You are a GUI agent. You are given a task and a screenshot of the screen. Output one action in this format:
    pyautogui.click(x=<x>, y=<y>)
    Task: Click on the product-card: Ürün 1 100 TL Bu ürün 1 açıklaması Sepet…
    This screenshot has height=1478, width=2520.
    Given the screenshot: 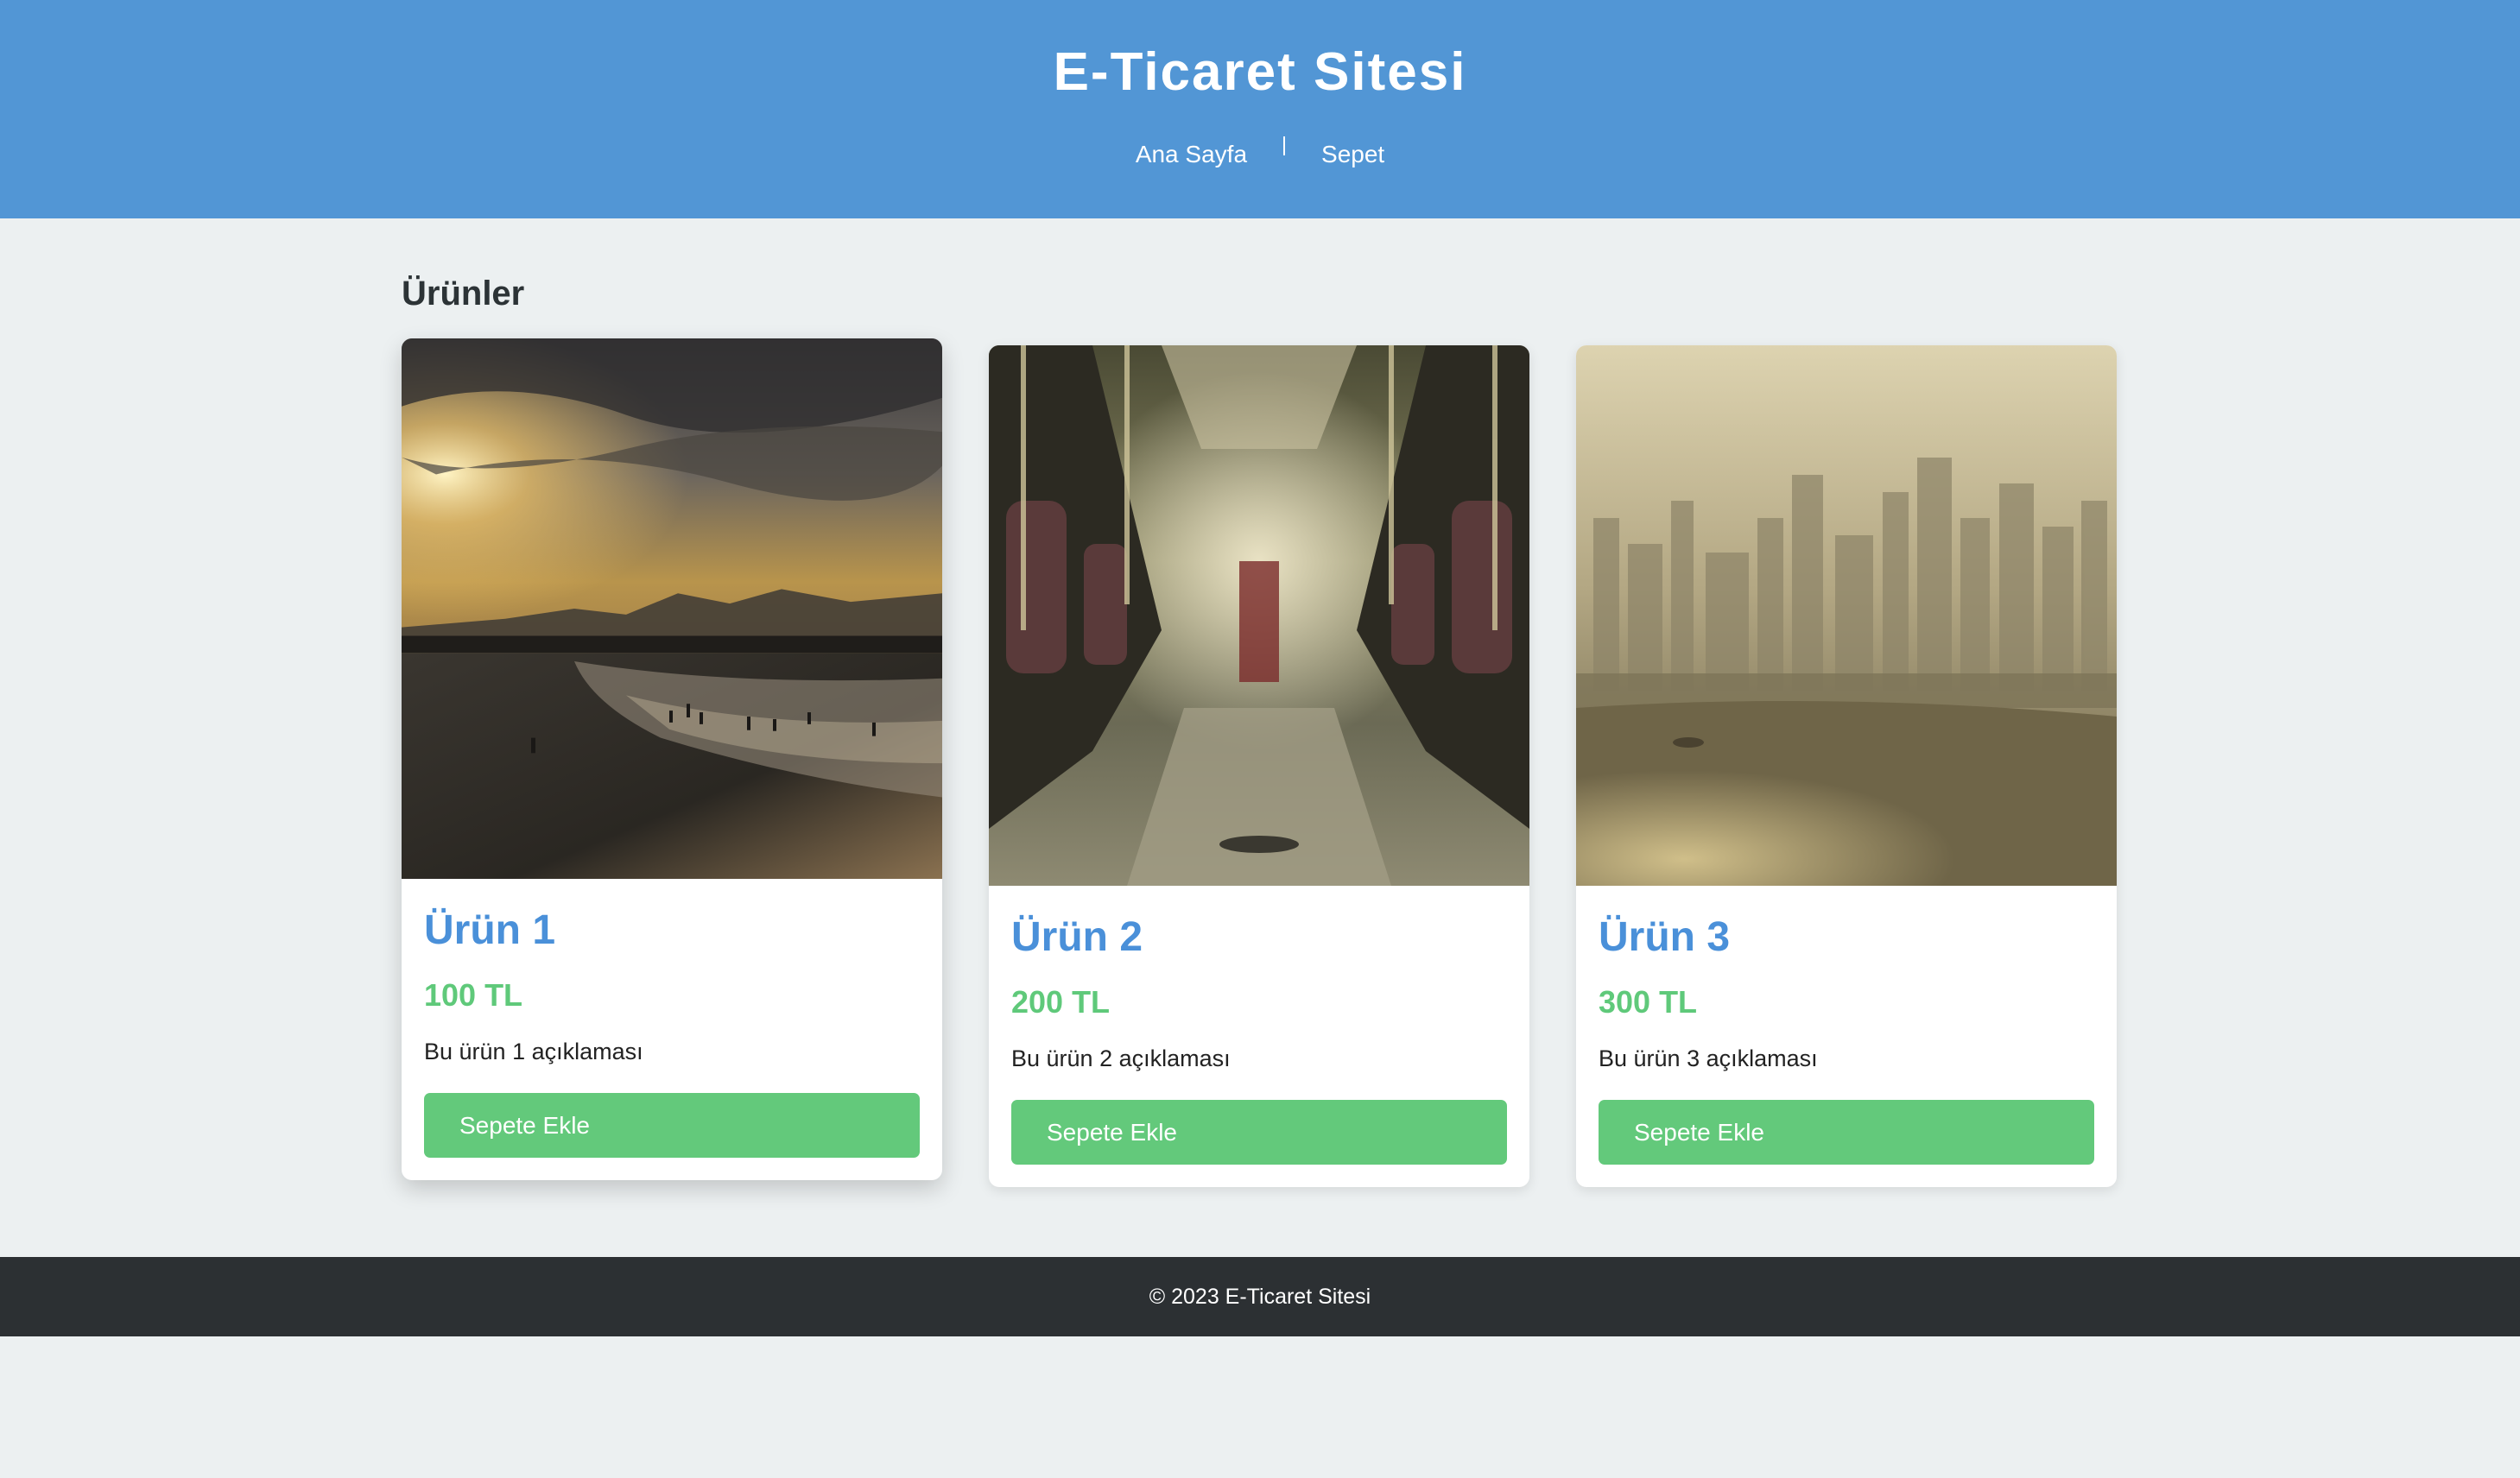 What is the action you would take?
    pyautogui.click(x=672, y=759)
    